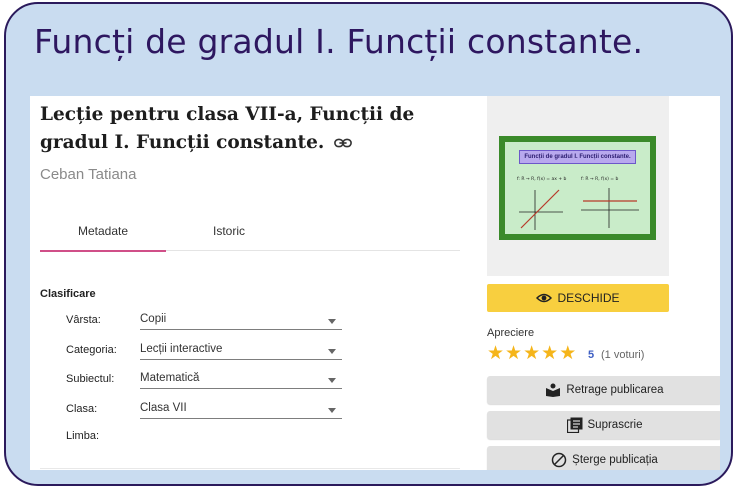 The height and width of the screenshot is (490, 739). Describe the element at coordinates (553, 390) in the screenshot. I see `unpublish-icon` at that location.